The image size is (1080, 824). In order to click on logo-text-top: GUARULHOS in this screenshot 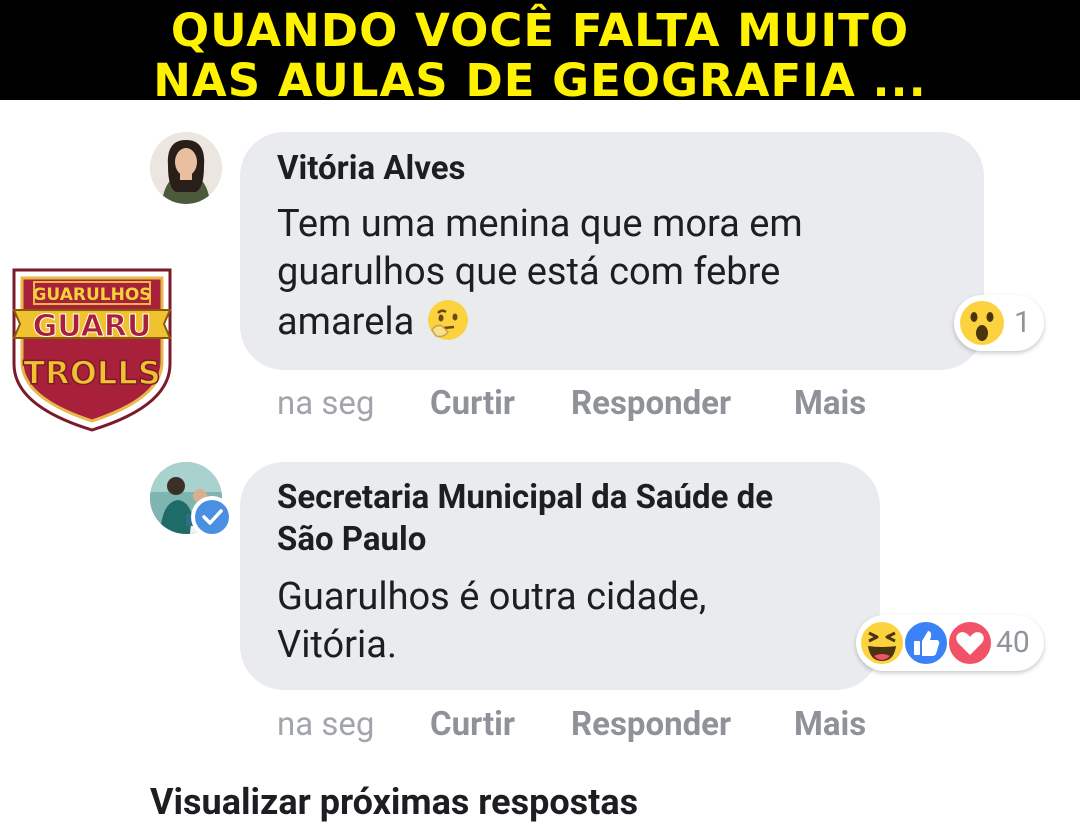, I will do `click(91, 295)`.